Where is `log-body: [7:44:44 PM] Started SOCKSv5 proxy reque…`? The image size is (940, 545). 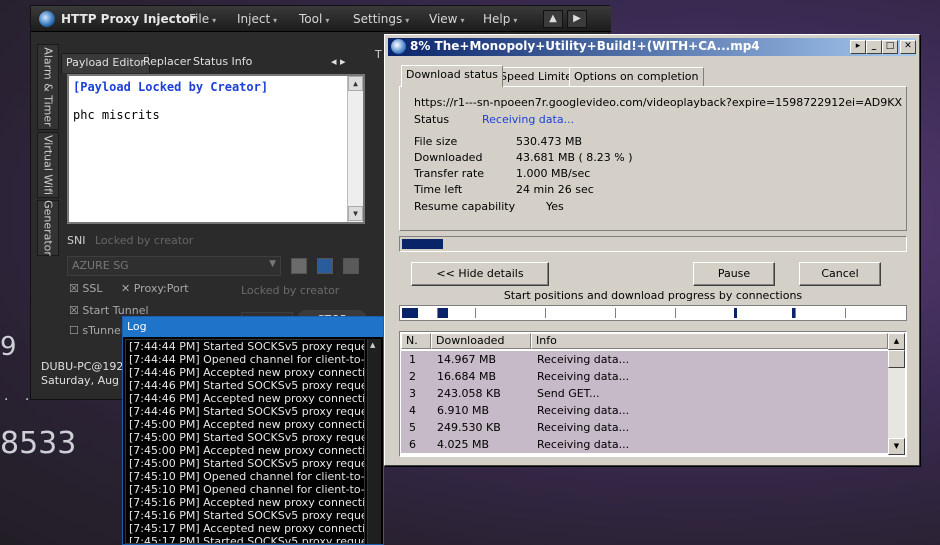 log-body: [7:44:44 PM] Started SOCKSv5 proxy reque… is located at coordinates (245, 441).